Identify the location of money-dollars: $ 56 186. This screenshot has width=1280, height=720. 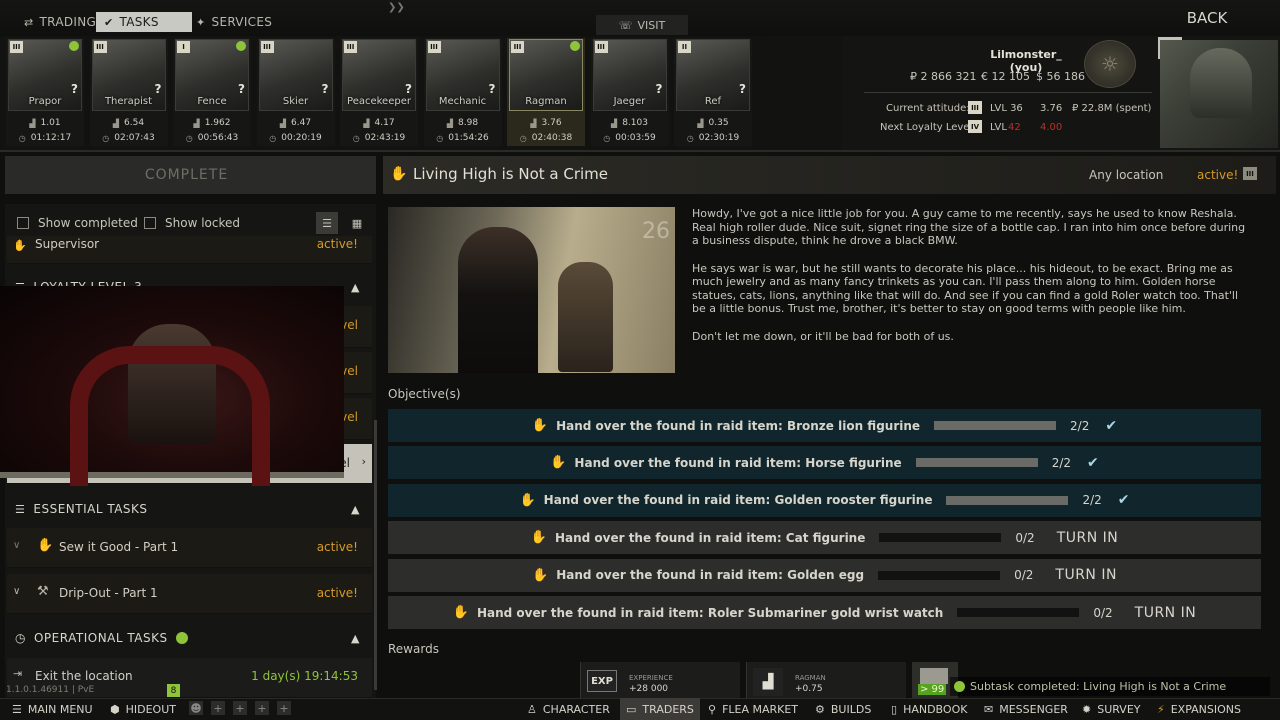
(1060, 76).